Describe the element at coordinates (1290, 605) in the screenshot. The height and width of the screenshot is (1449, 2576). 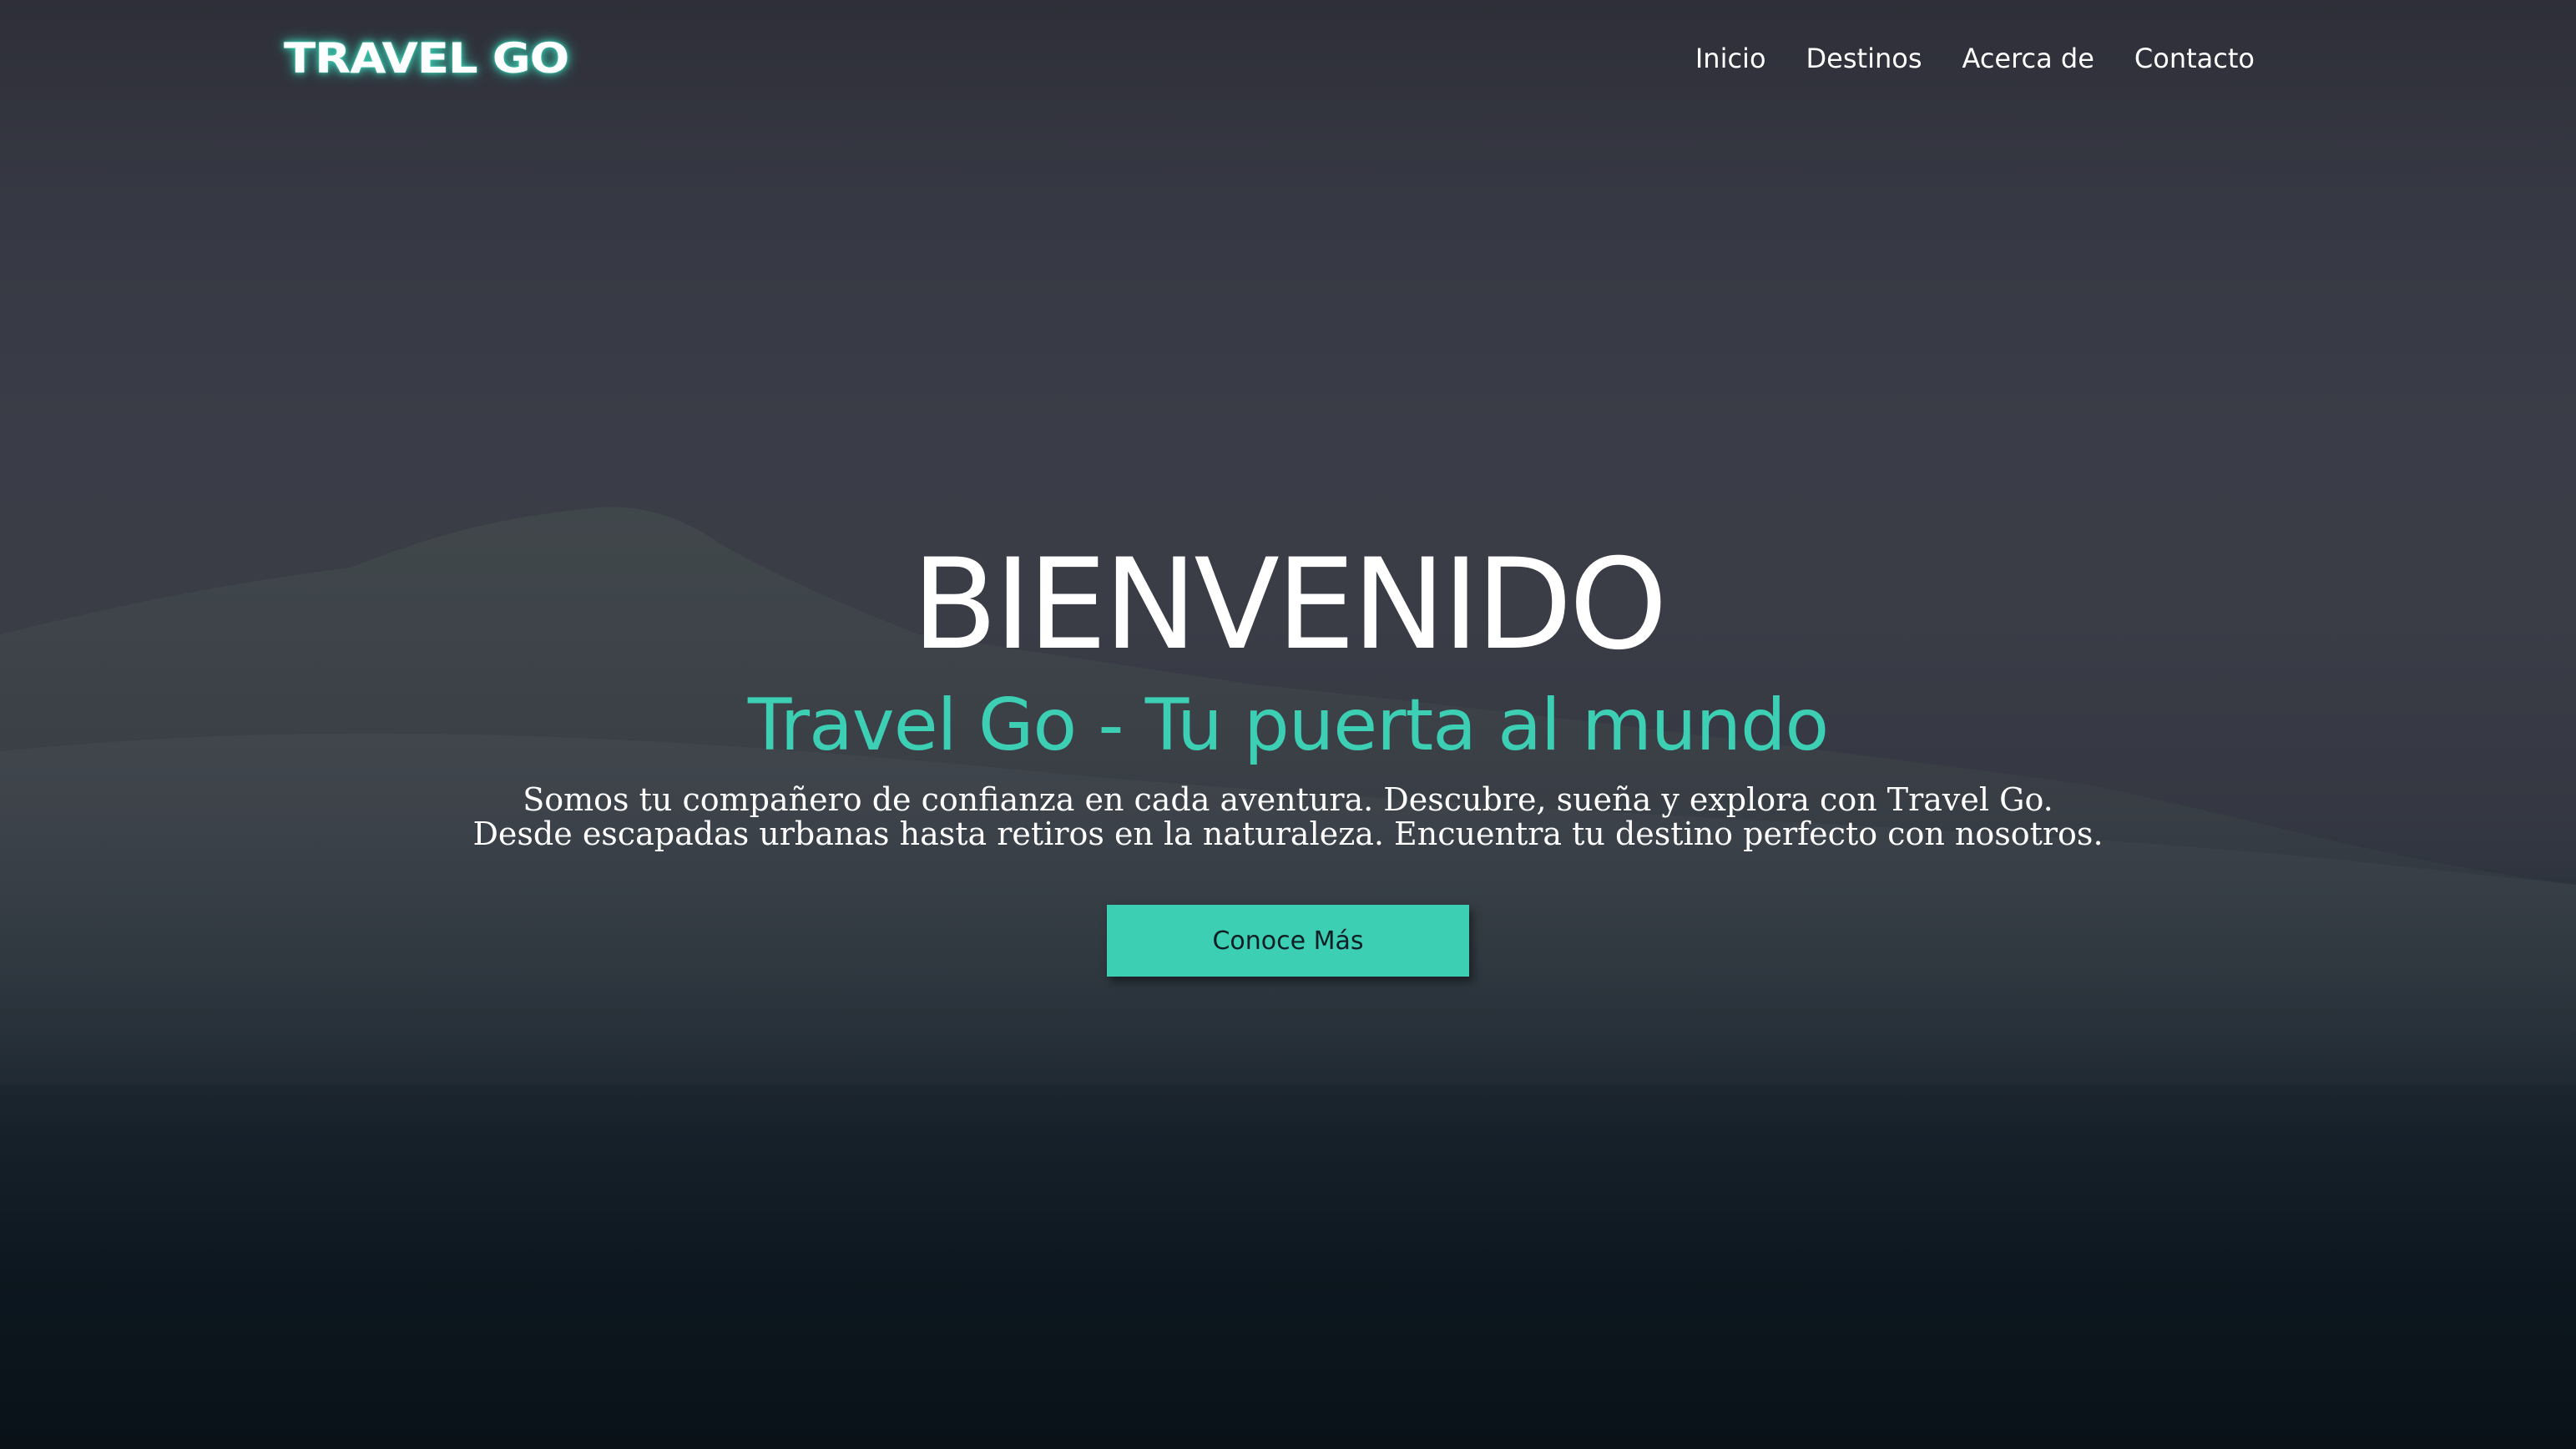
I see `hero-title: BIENVENIDO` at that location.